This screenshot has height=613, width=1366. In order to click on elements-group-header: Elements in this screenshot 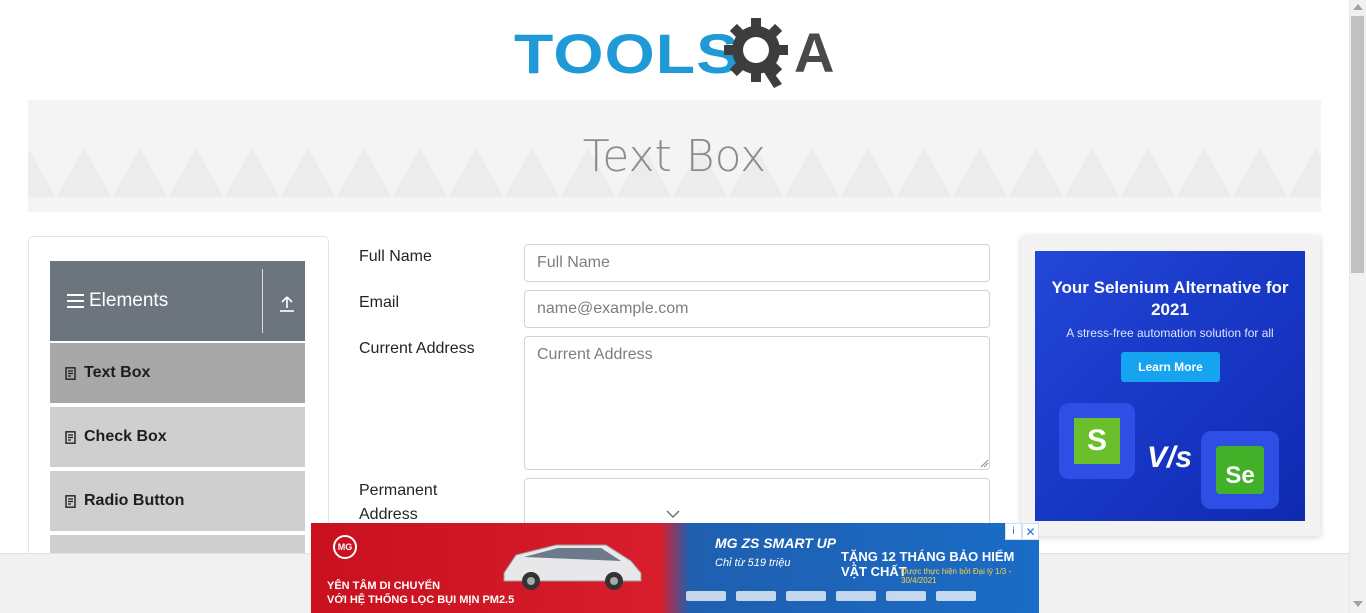, I will do `click(177, 301)`.